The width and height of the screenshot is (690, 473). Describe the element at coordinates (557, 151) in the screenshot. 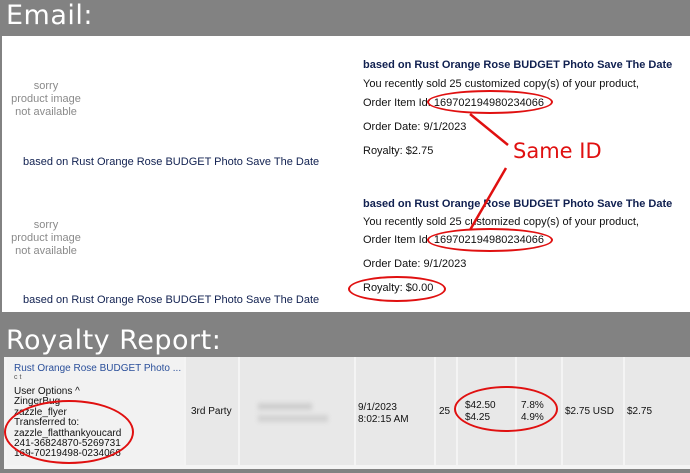

I see `same-id-annotation: Same ID` at that location.